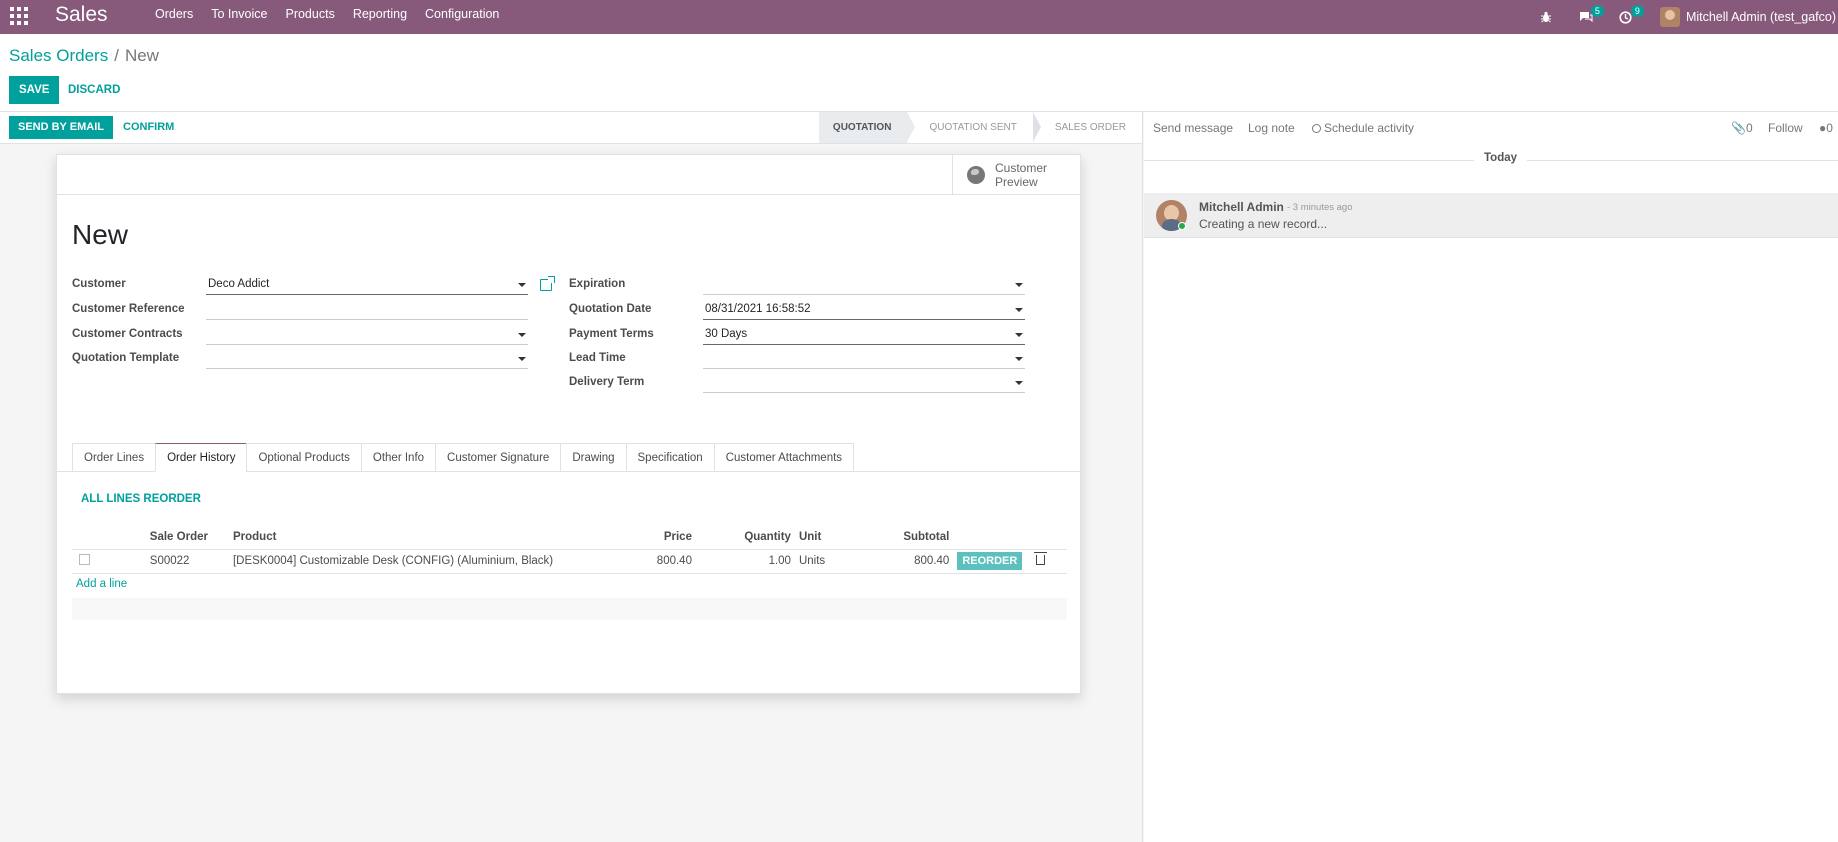  What do you see at coordinates (653, 537) in the screenshot?
I see `column-header-price: Price` at bounding box center [653, 537].